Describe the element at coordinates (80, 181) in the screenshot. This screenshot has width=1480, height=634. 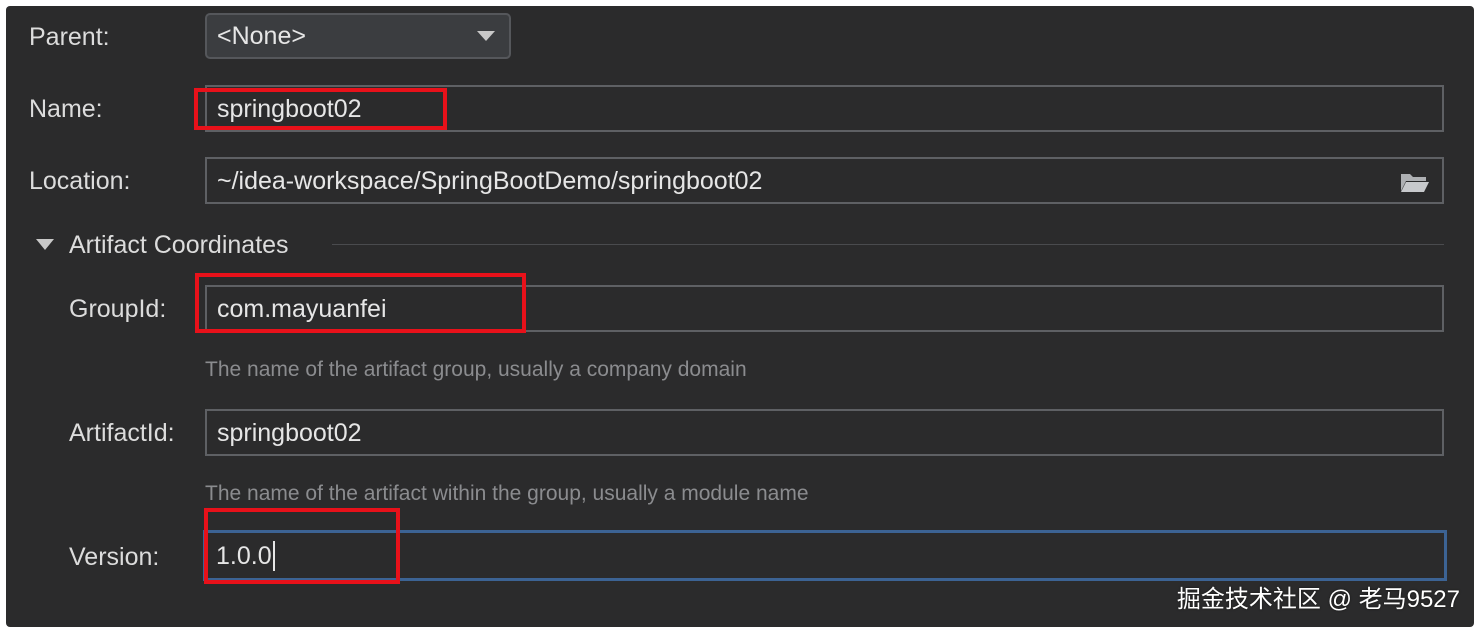
I see `location-label: Location:` at that location.